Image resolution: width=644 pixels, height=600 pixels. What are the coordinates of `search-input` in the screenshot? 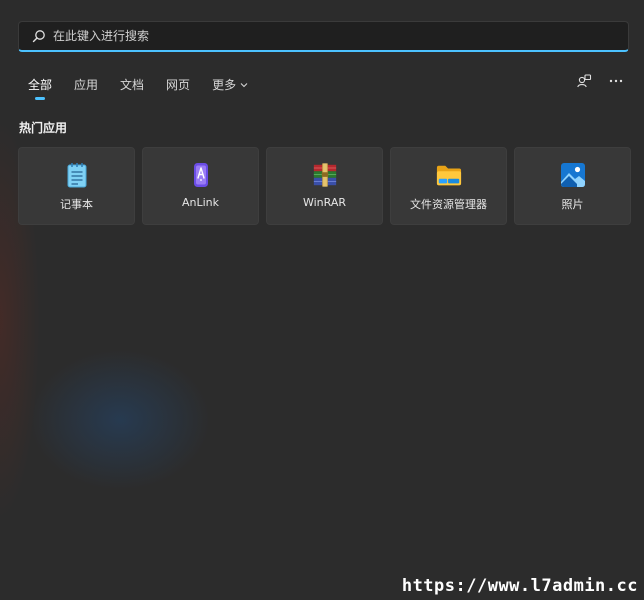 It's located at (340, 36).